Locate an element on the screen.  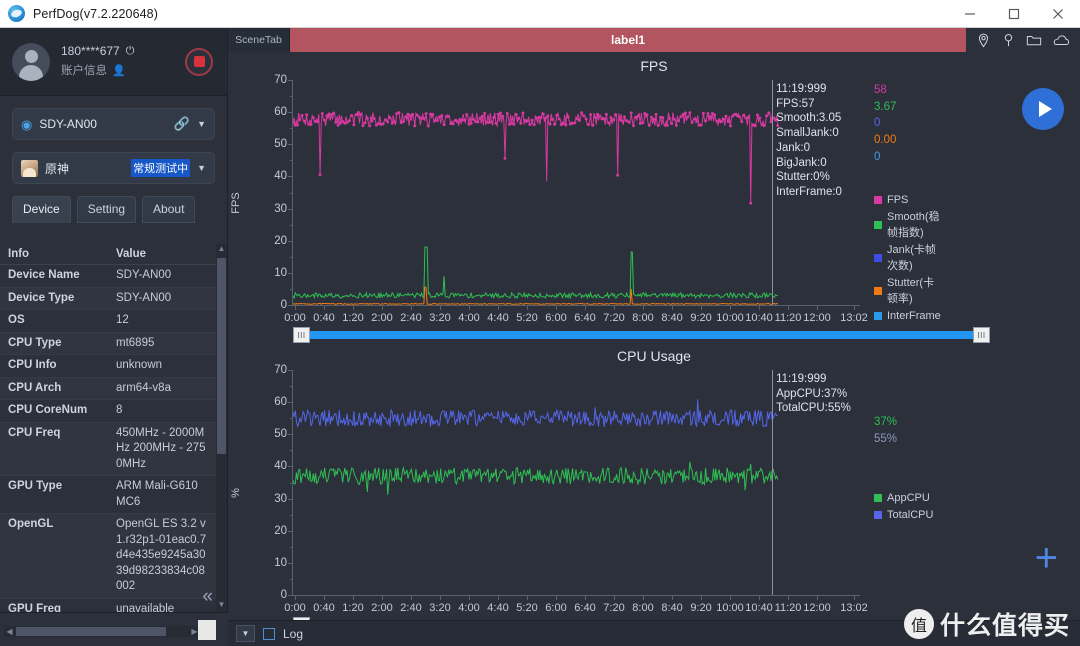
play-button is located at coordinates (1043, 109).